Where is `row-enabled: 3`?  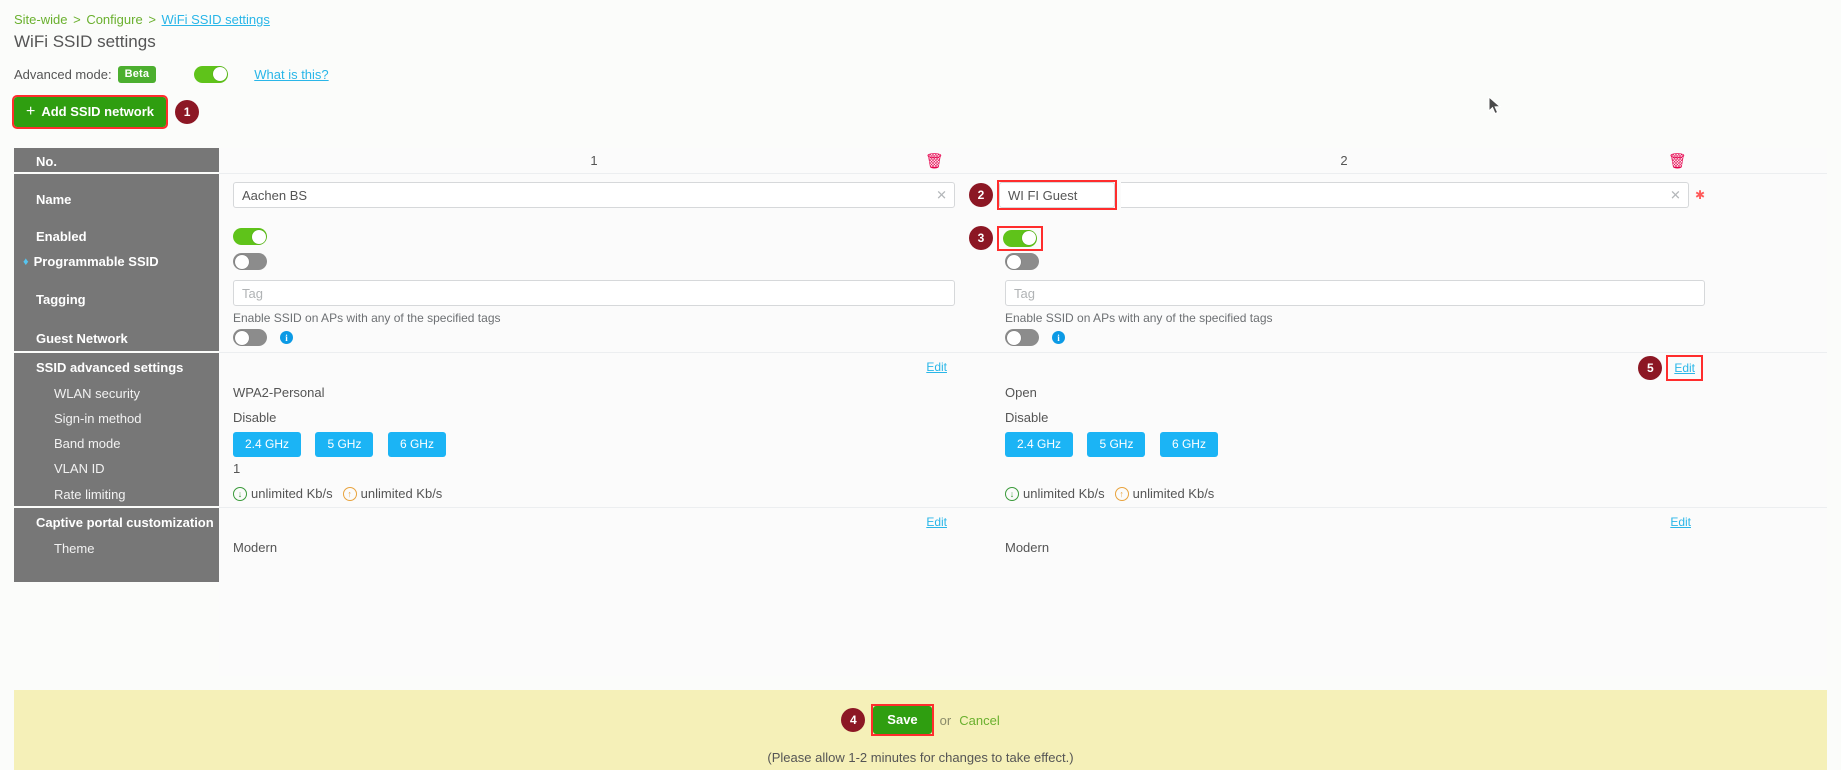
row-enabled: 3 is located at coordinates (1023, 237).